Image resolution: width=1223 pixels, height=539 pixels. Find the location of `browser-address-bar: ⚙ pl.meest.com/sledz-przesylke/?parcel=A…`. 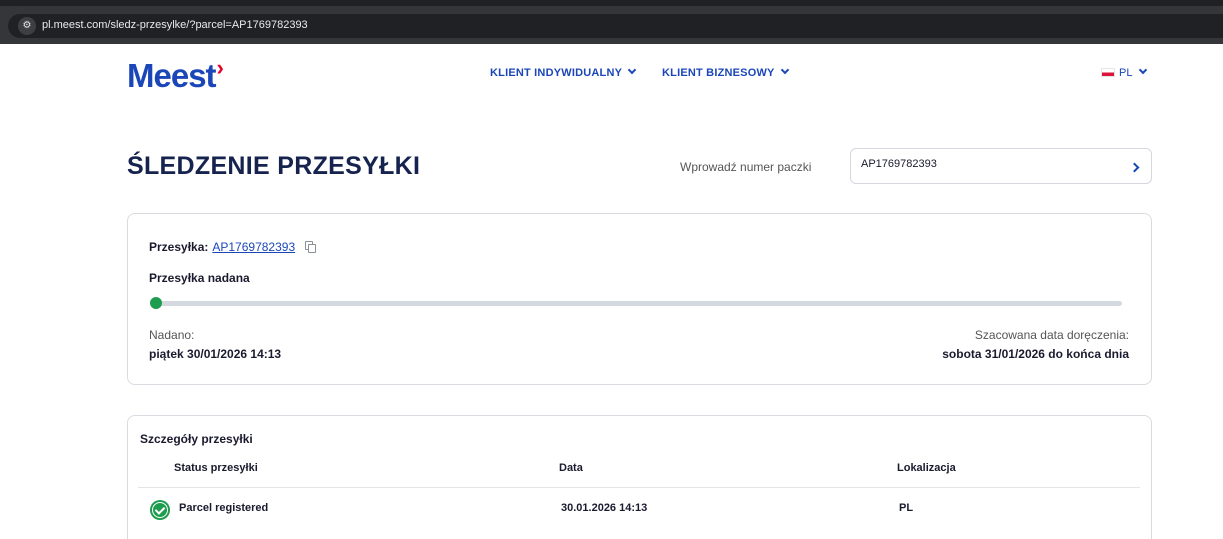

browser-address-bar: ⚙ pl.meest.com/sledz-przesylke/?parcel=A… is located at coordinates (611, 22).